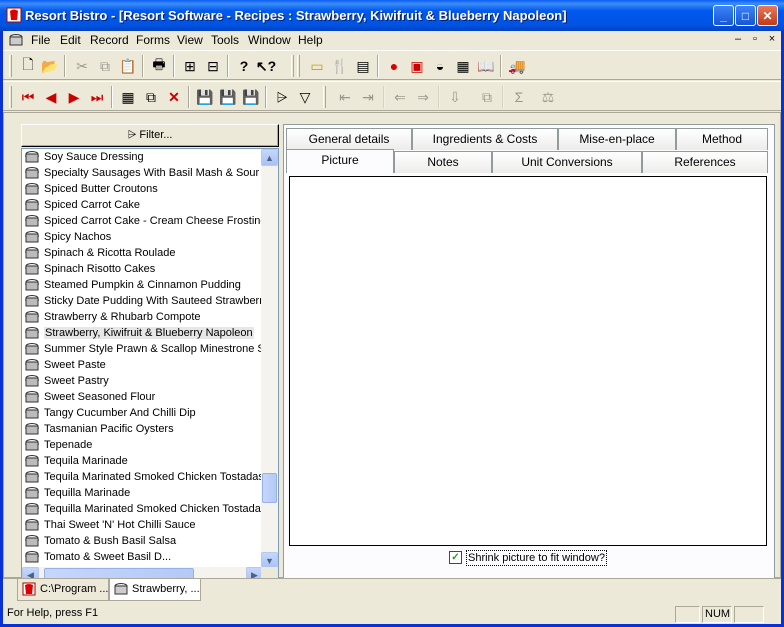 This screenshot has width=784, height=627. I want to click on menu-record: Record, so click(109, 40).